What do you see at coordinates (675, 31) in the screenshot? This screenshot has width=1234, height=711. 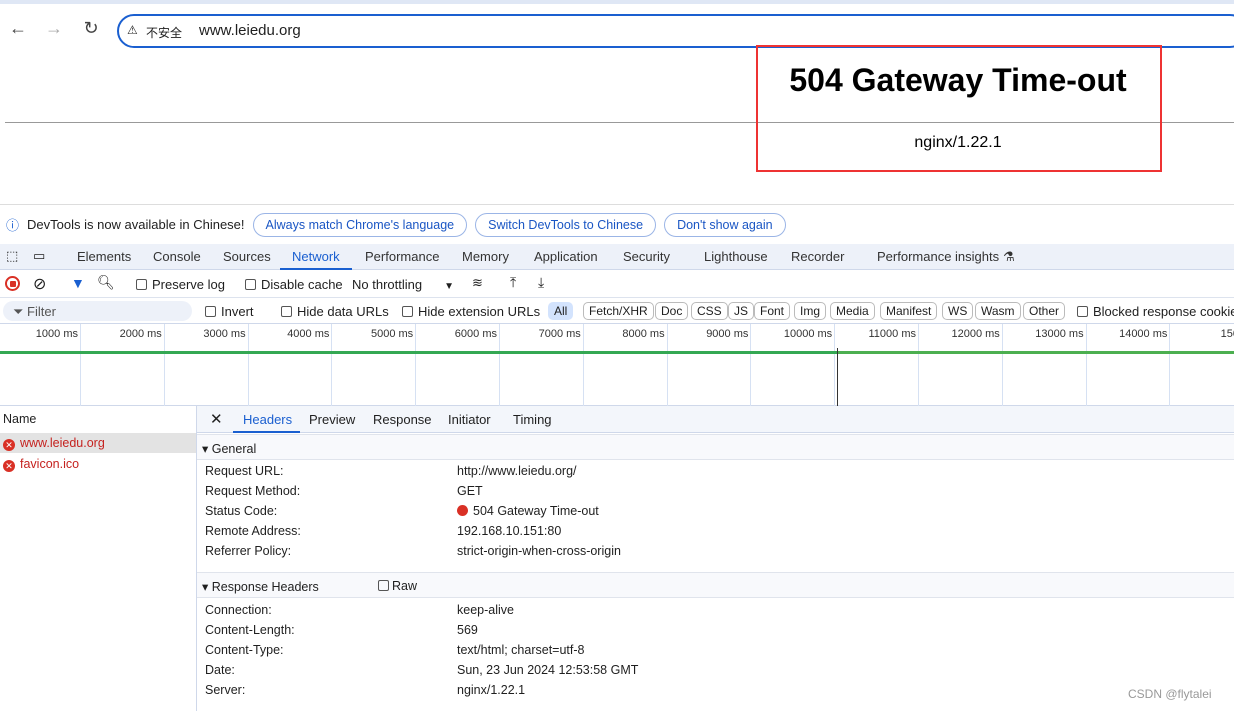 I see `address-bar: ⚠ 不安全 www.leiedu.org` at bounding box center [675, 31].